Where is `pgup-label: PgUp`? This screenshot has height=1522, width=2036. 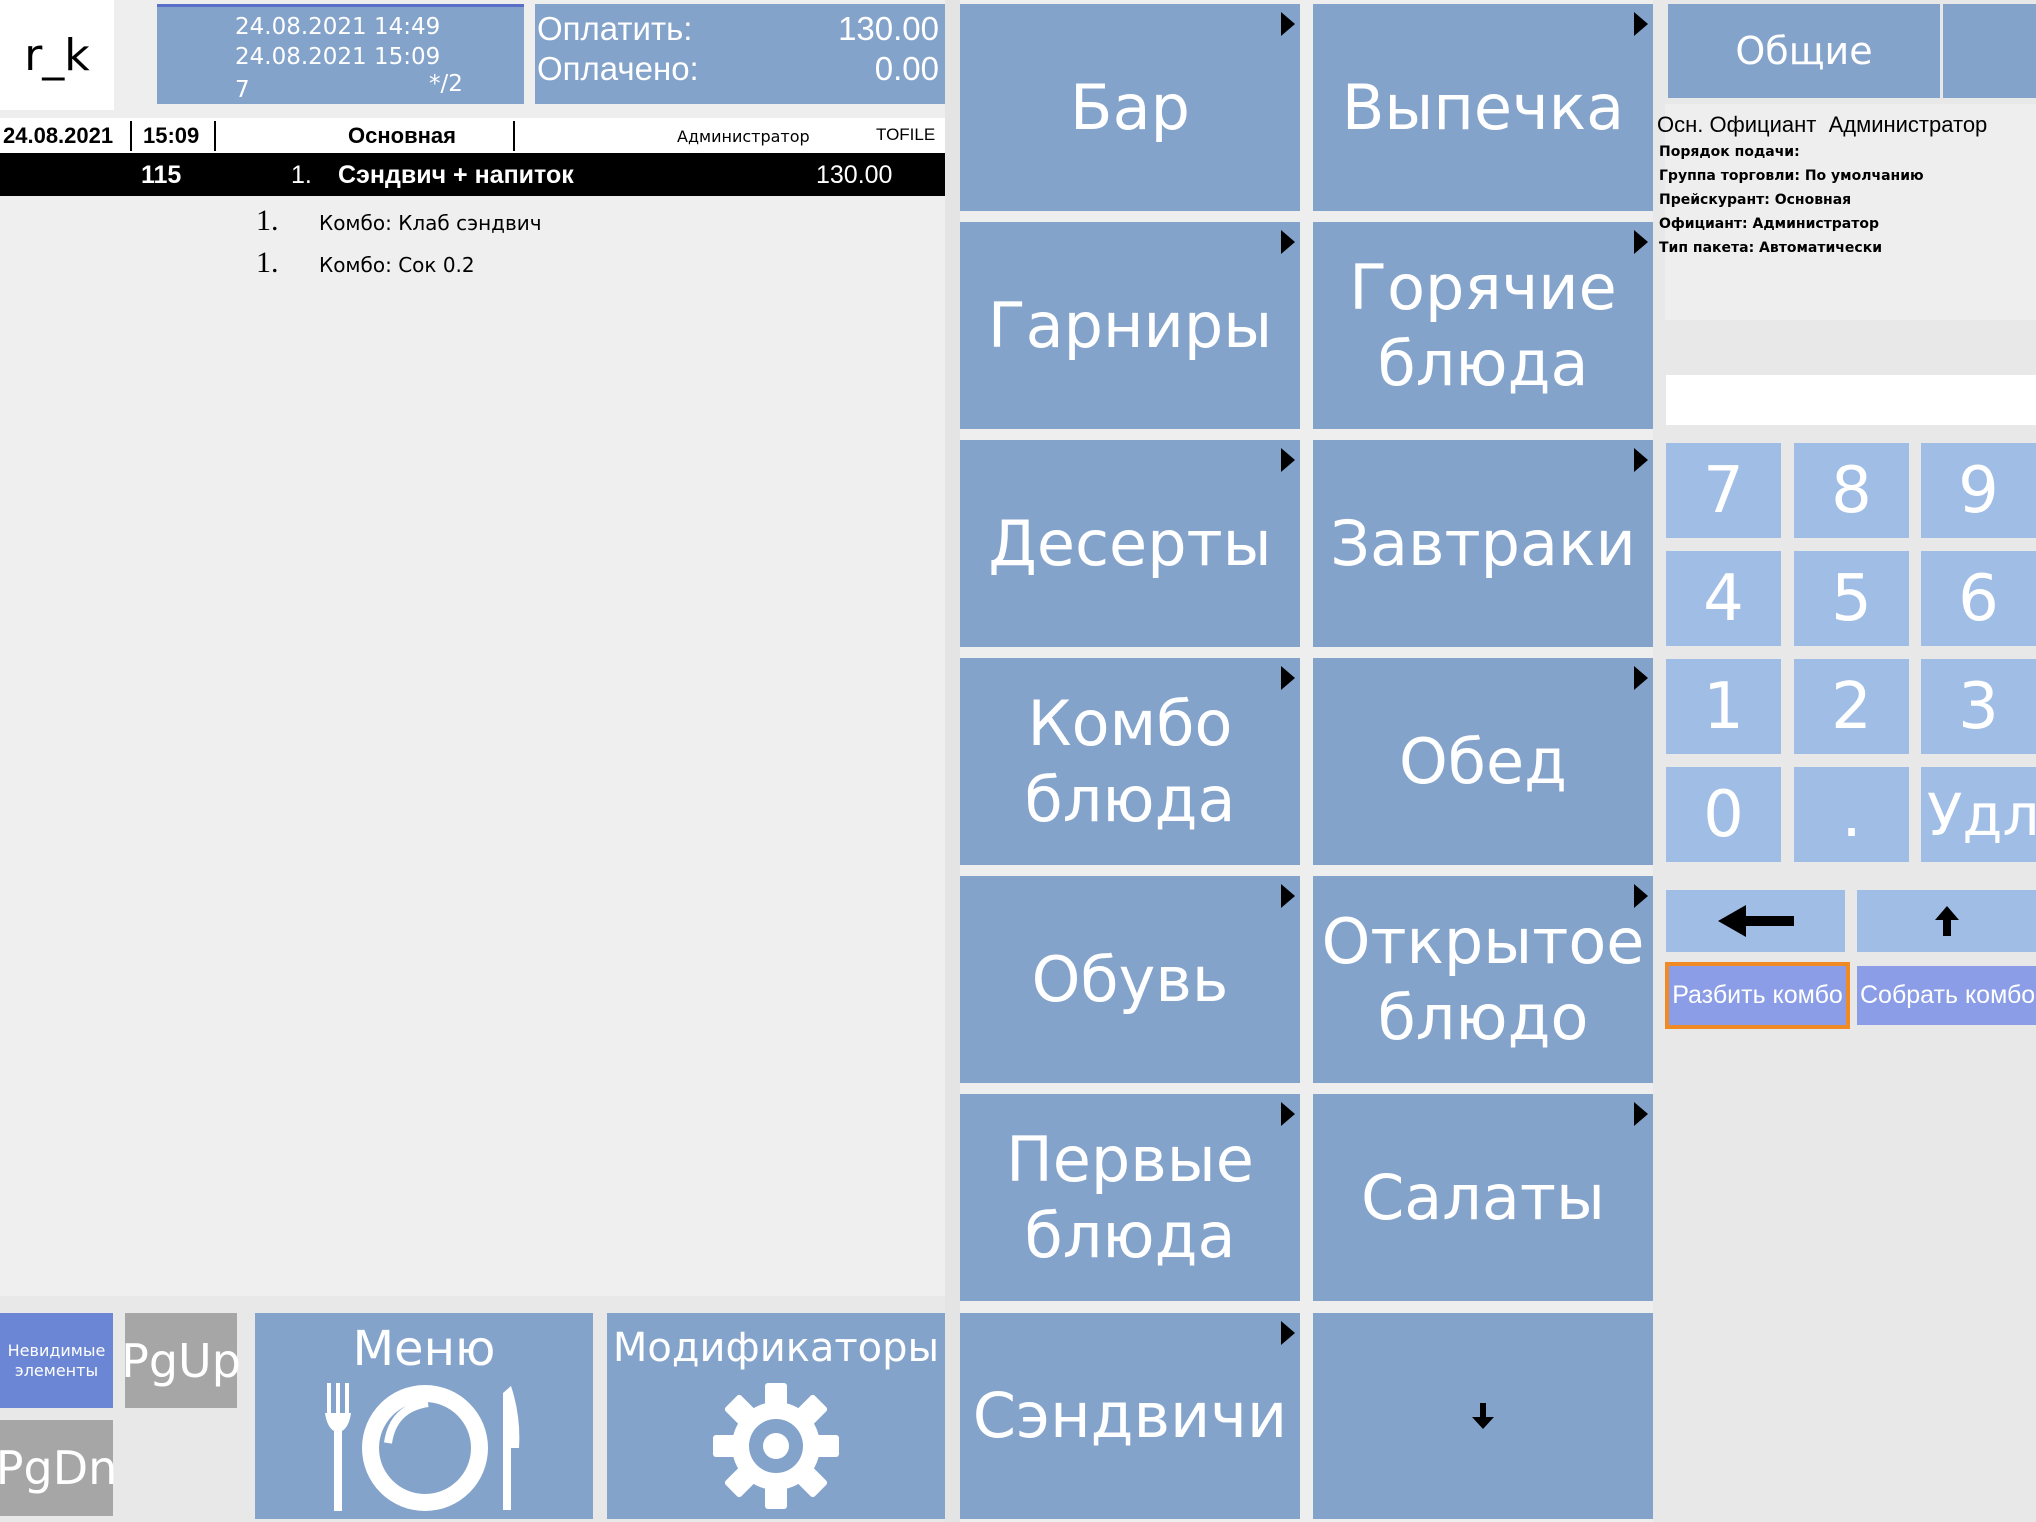 pgup-label: PgUp is located at coordinates (181, 1360).